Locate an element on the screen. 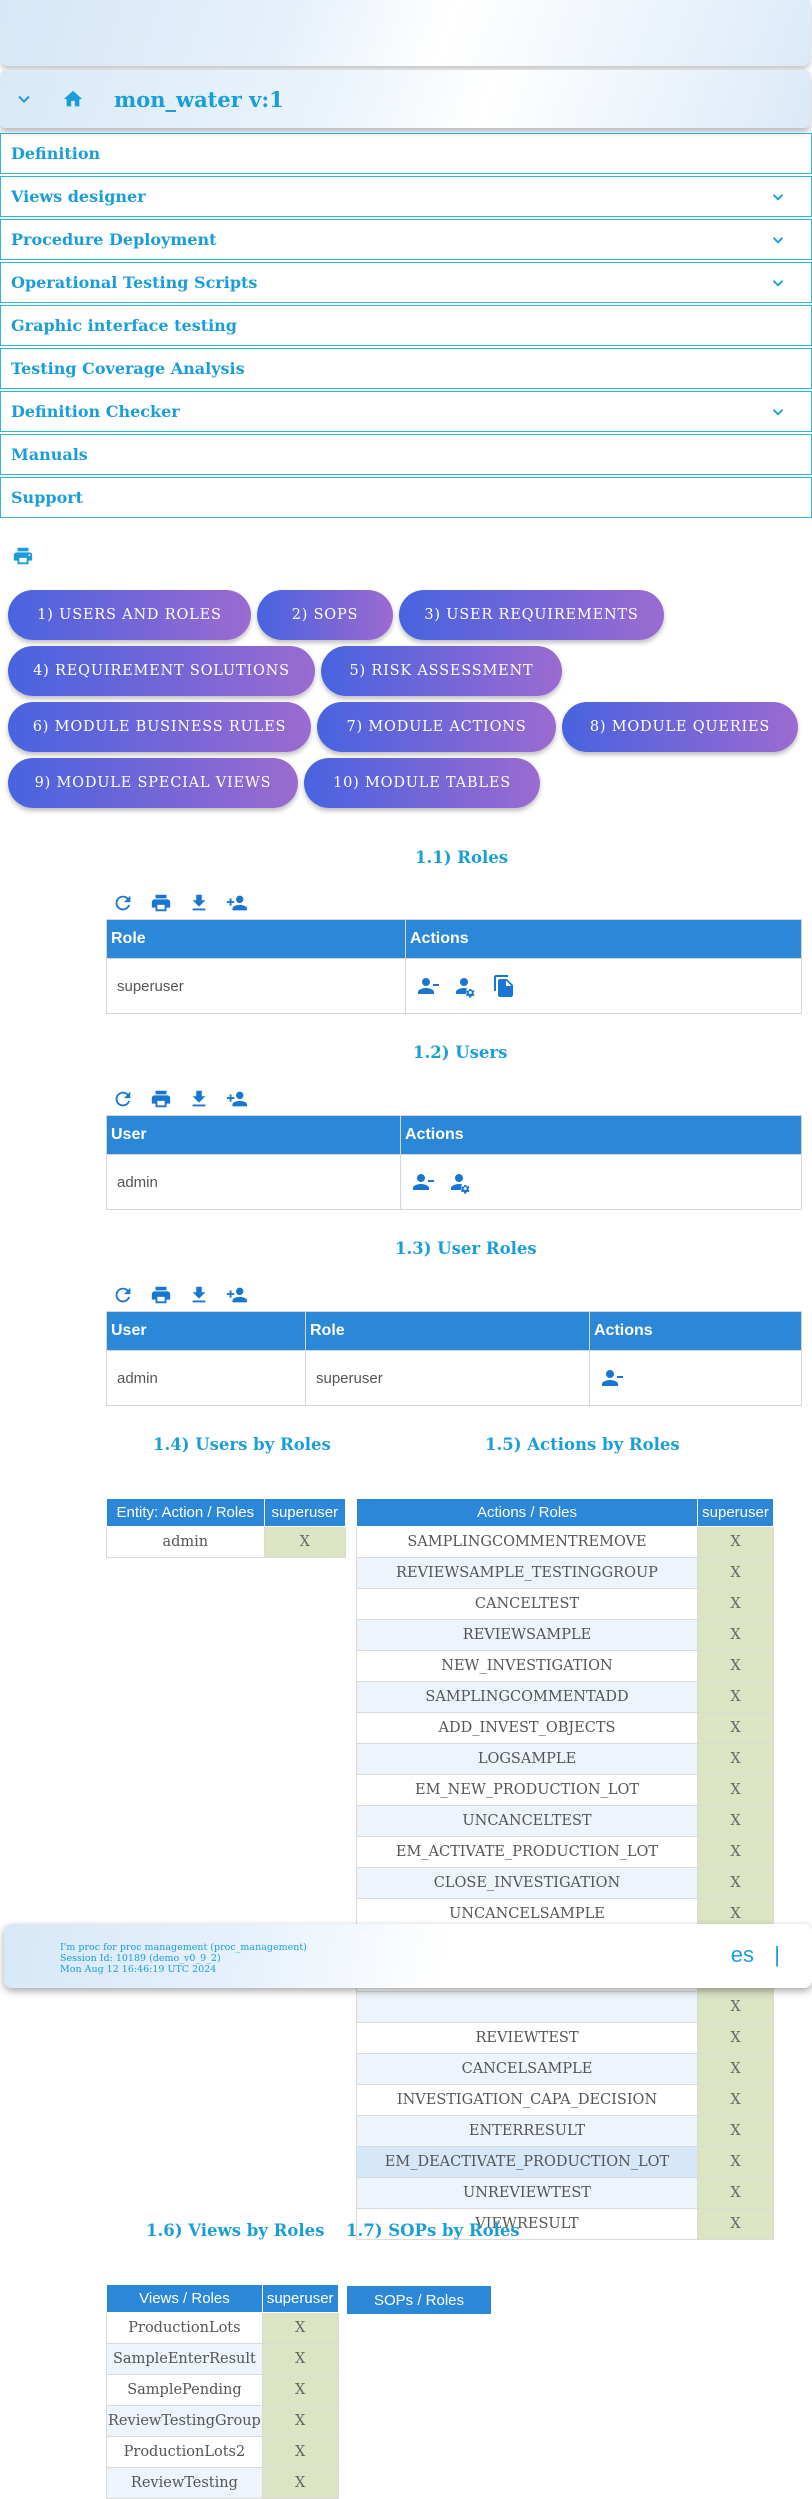 This screenshot has width=812, height=2499. session-id-line: Session Id: 10189 (demo_v0_9_2) is located at coordinates (140, 1958).